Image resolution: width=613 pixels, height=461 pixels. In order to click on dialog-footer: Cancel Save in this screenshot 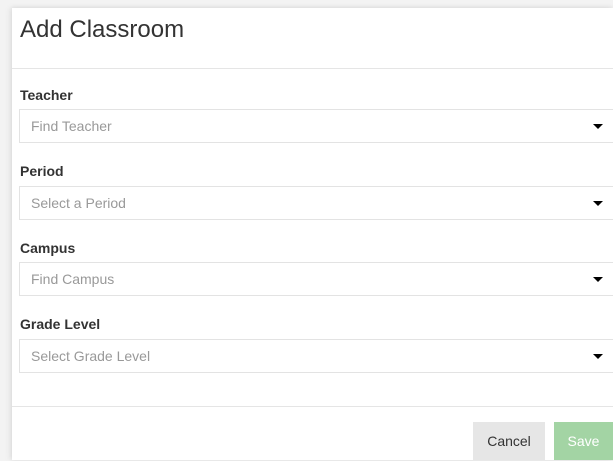, I will do `click(312, 433)`.